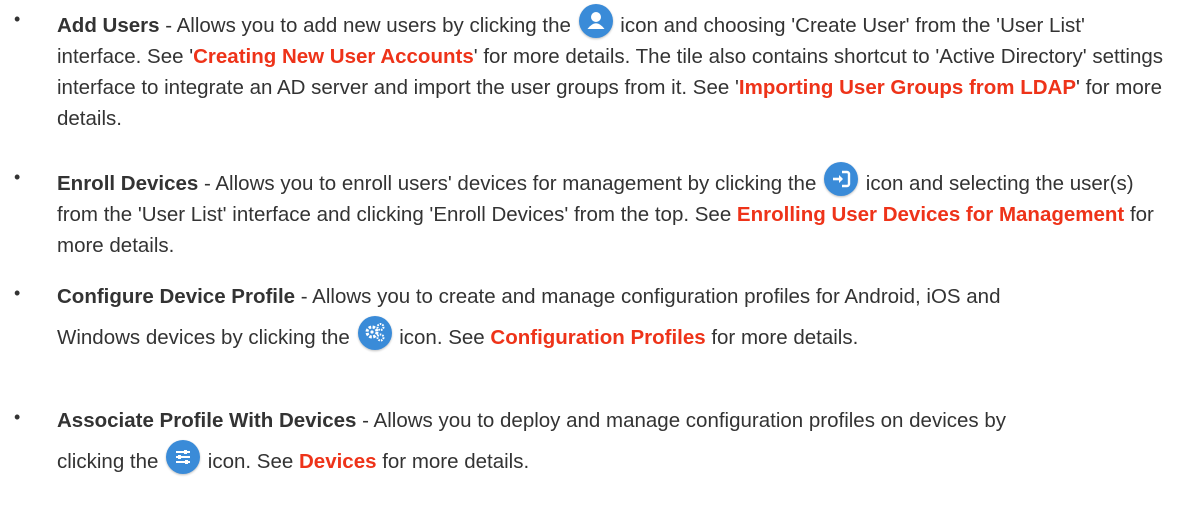 The width and height of the screenshot is (1195, 525). Describe the element at coordinates (907, 87) in the screenshot. I see `link-importing-user-groups: Importing User Groups from LDAP` at that location.